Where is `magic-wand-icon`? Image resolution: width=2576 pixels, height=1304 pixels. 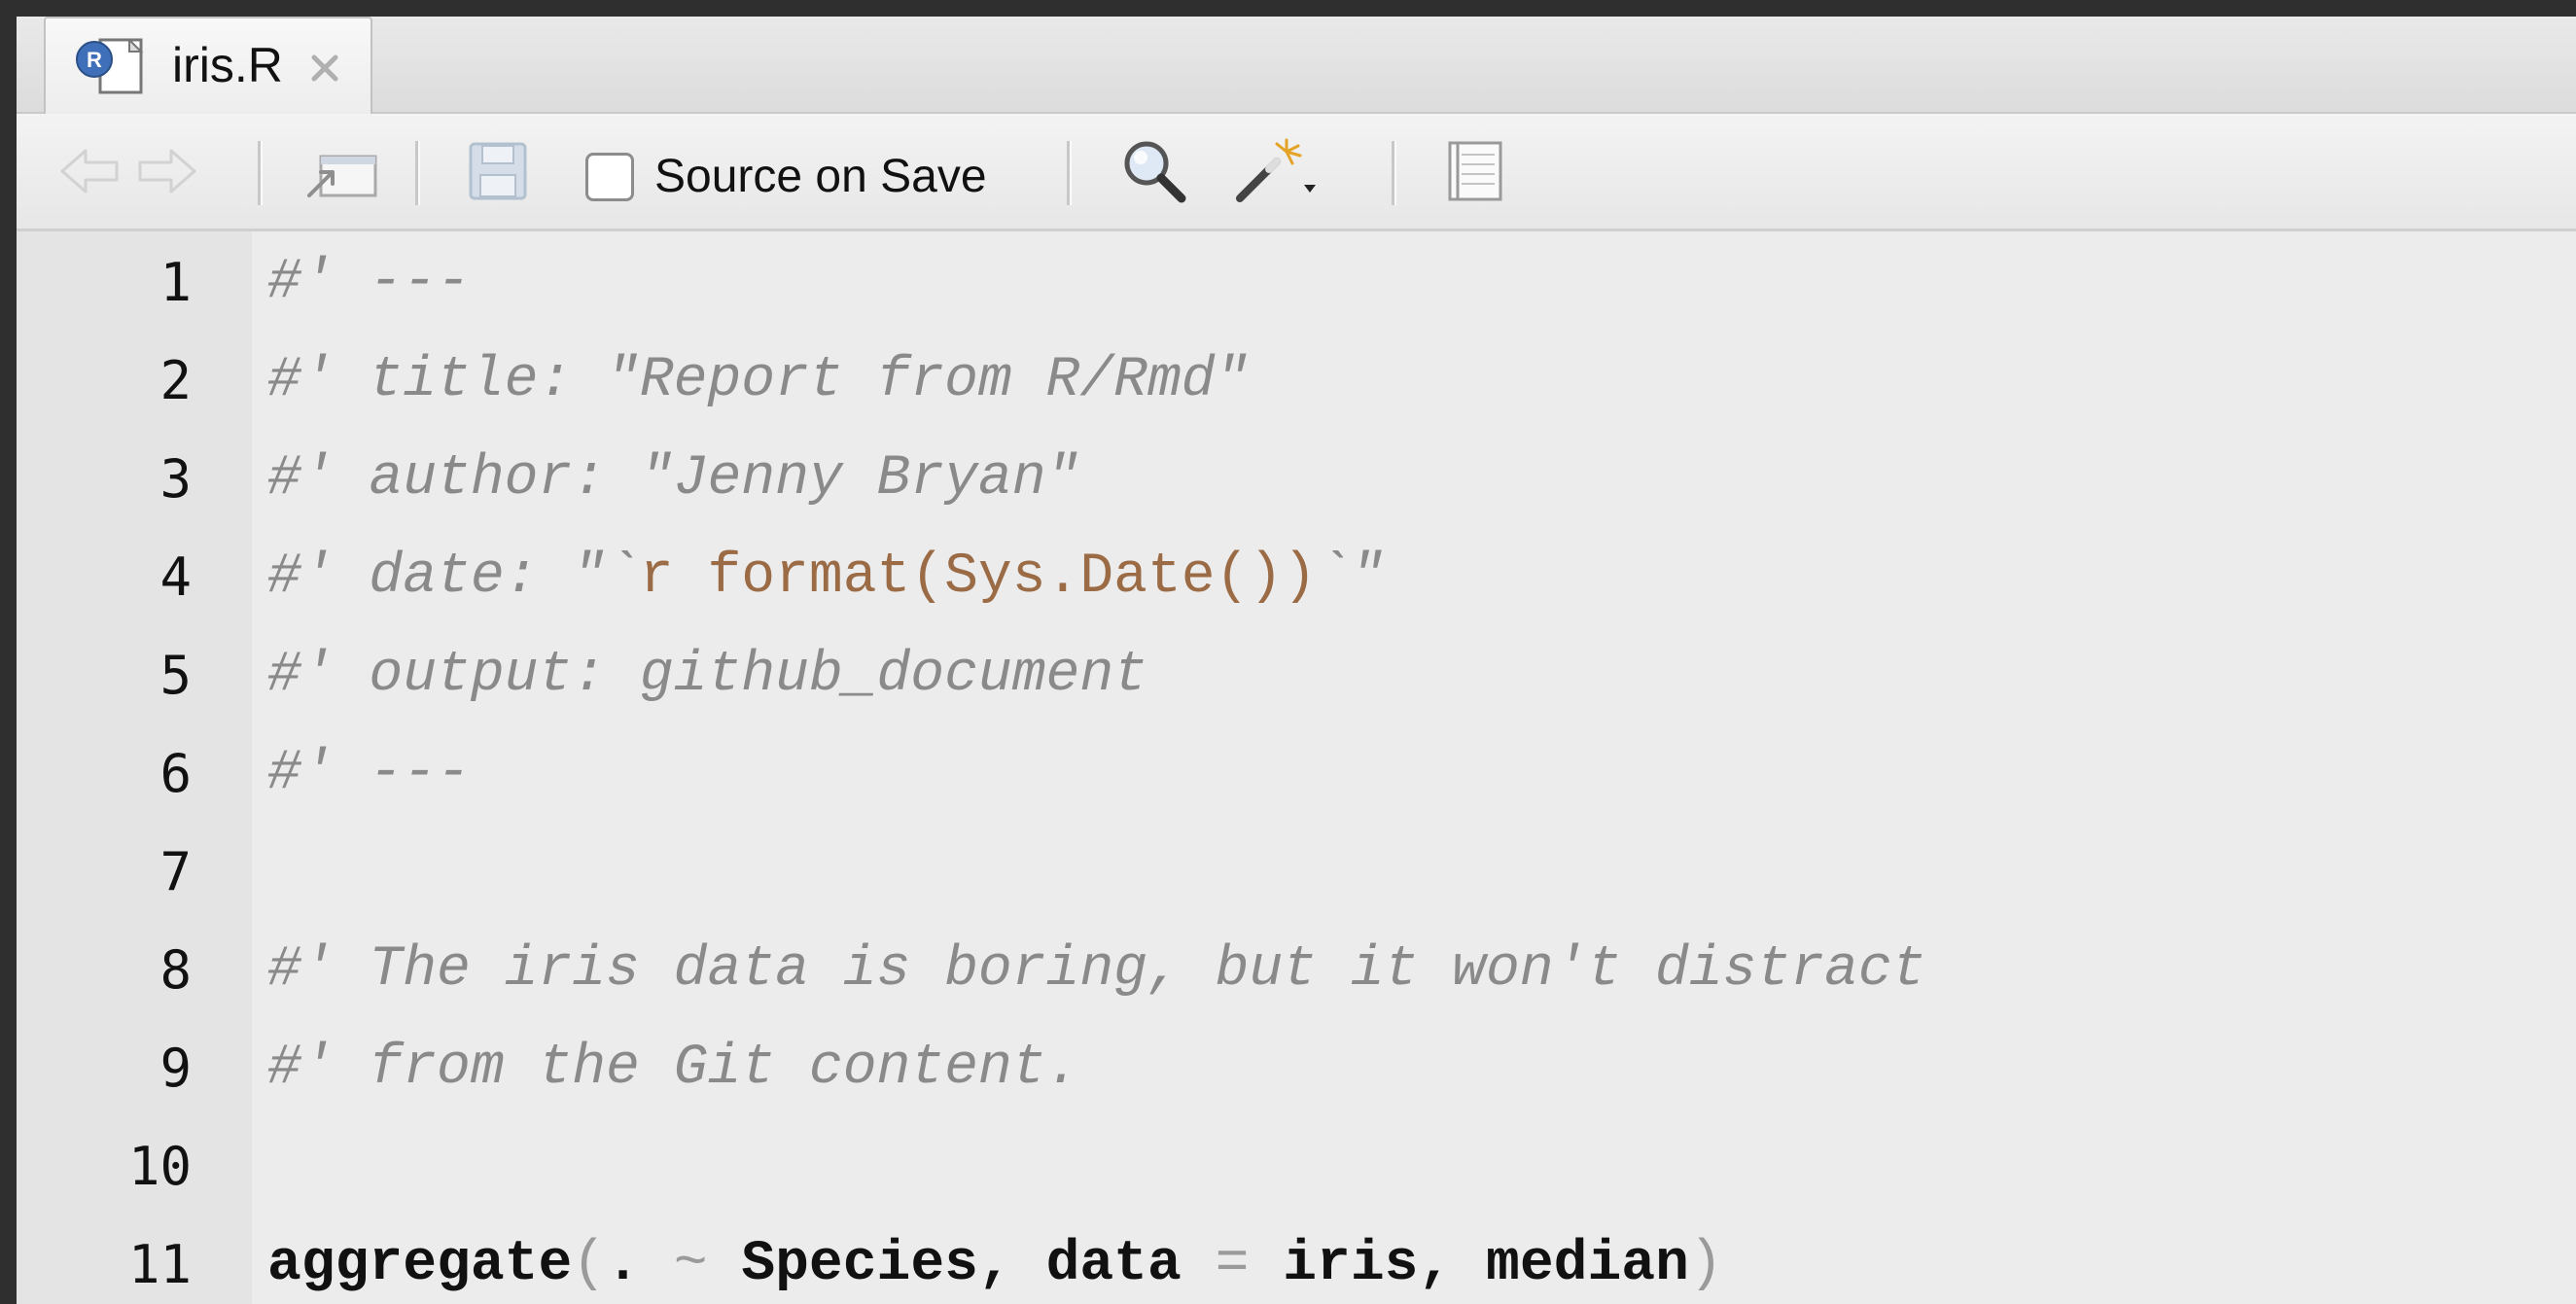 magic-wand-icon is located at coordinates (1276, 170).